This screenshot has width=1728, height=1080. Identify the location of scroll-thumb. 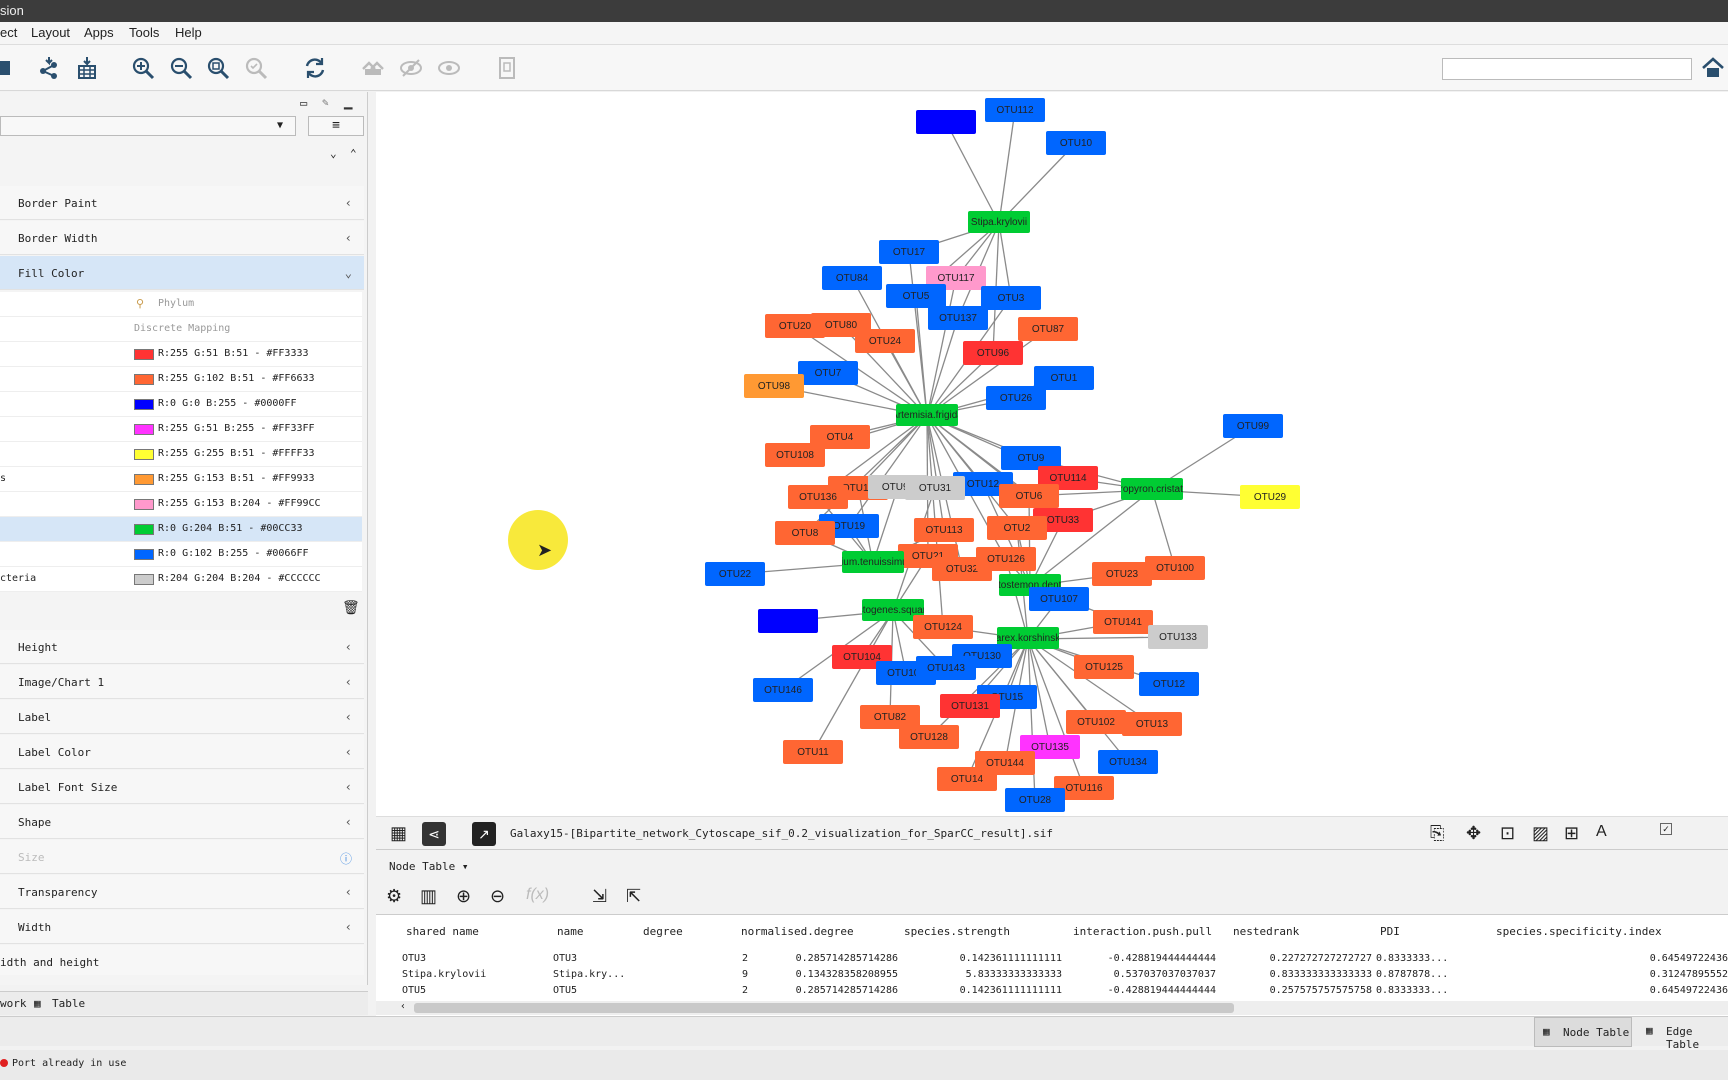
(824, 1008).